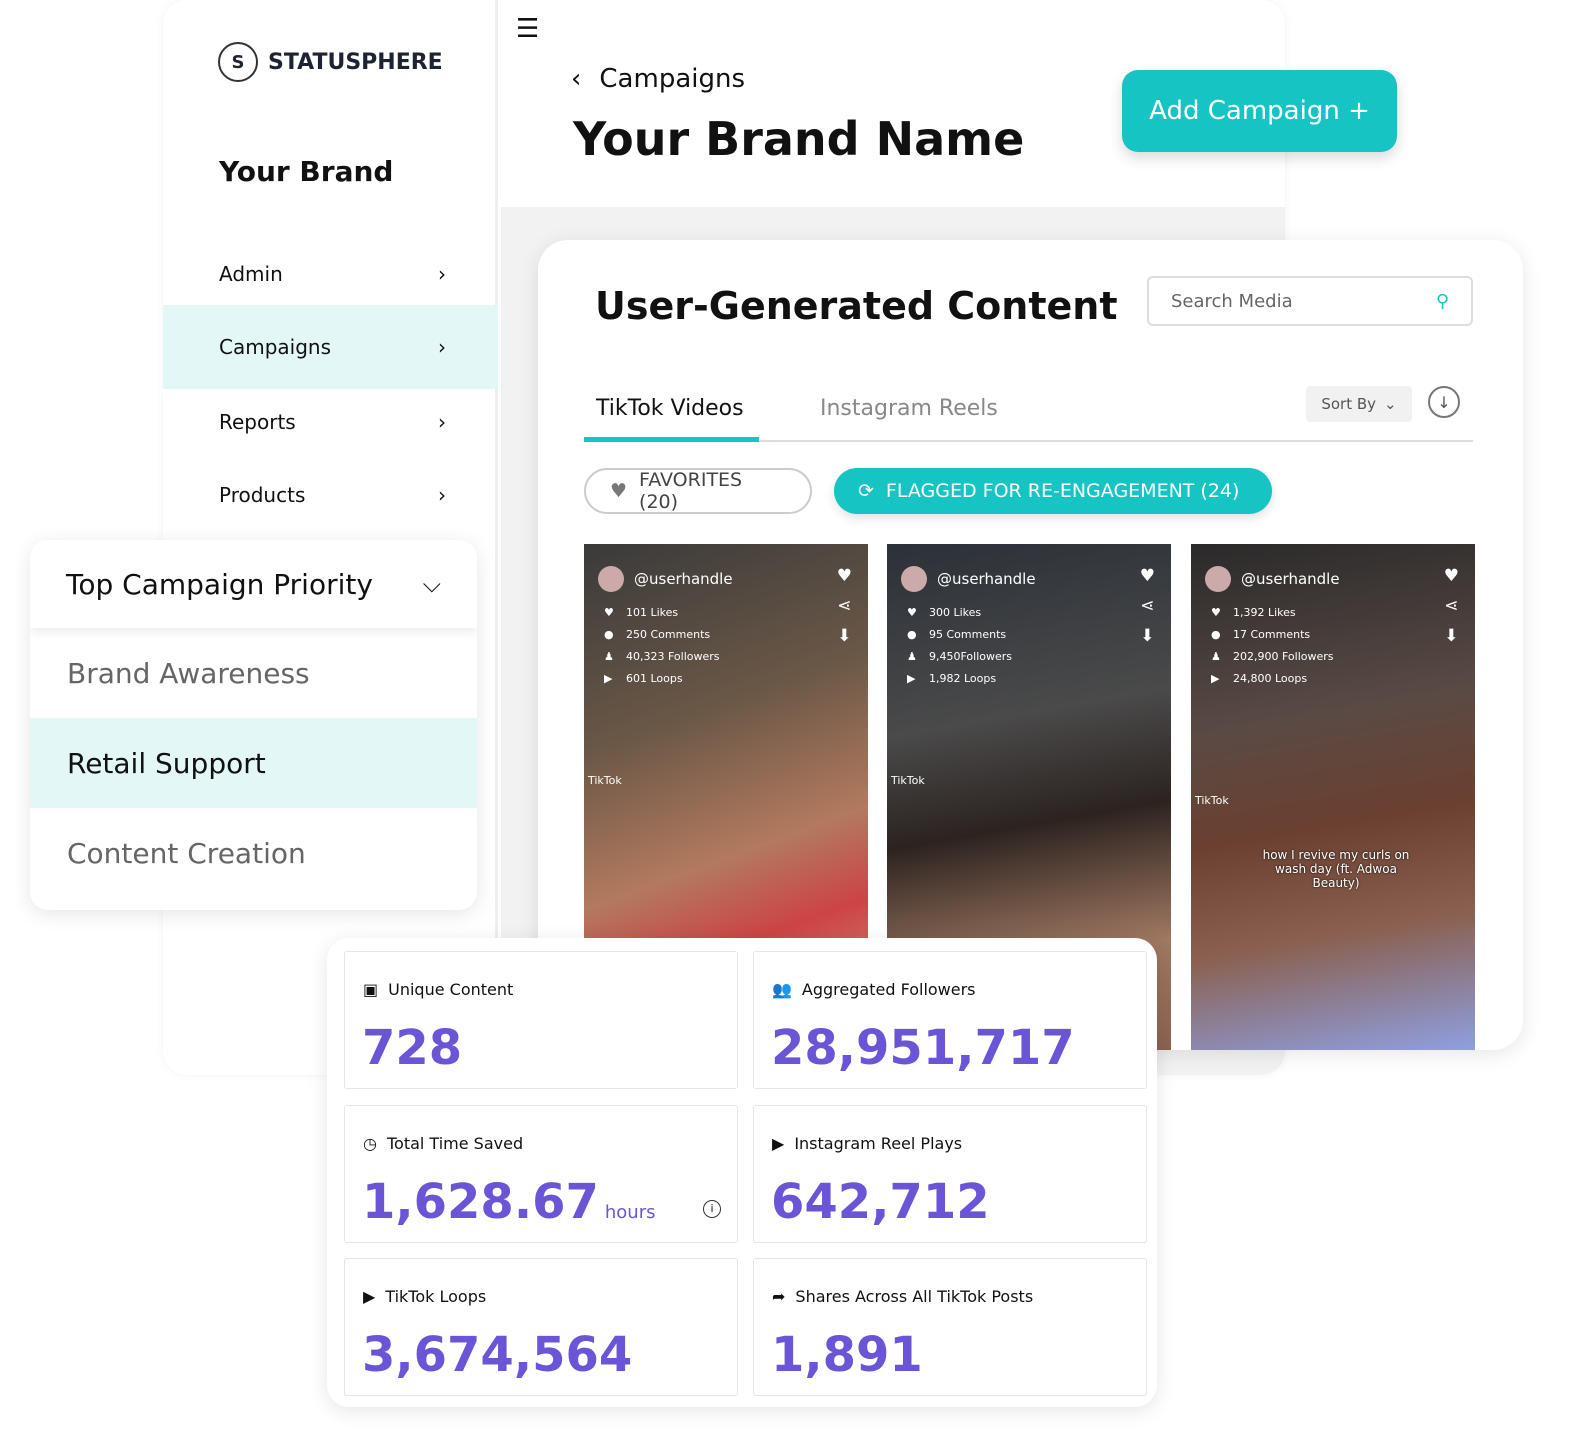  What do you see at coordinates (963, 678) in the screenshot?
I see `loops: 1,982 Loops` at bounding box center [963, 678].